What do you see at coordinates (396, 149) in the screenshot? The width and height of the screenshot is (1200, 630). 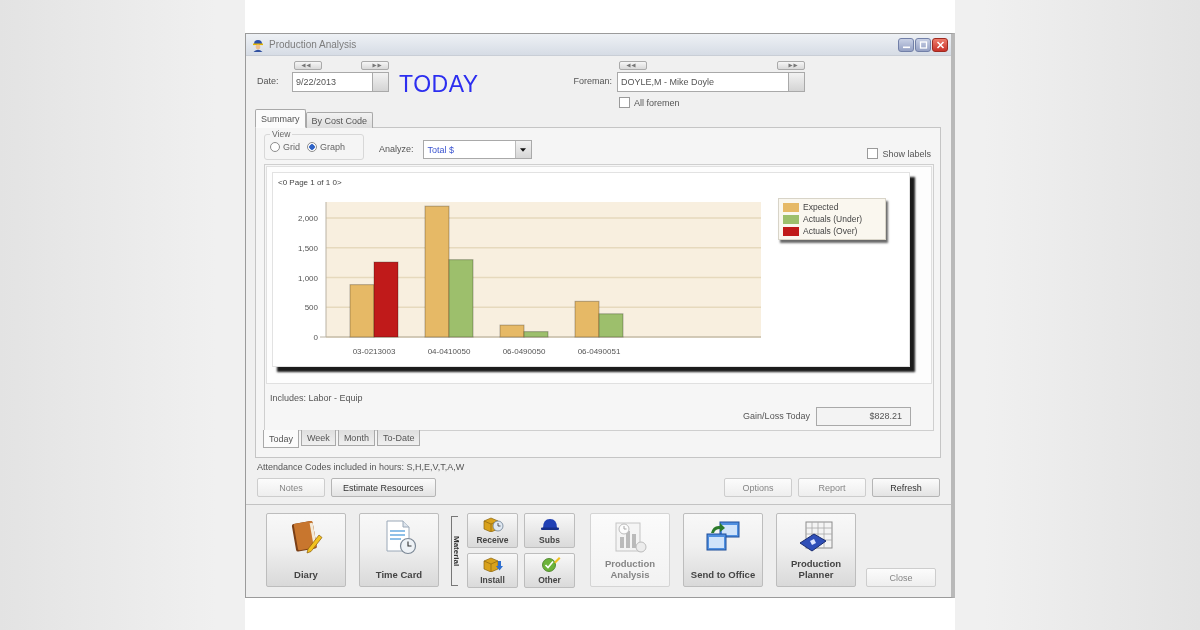 I see `analyze-label: Analyze:` at bounding box center [396, 149].